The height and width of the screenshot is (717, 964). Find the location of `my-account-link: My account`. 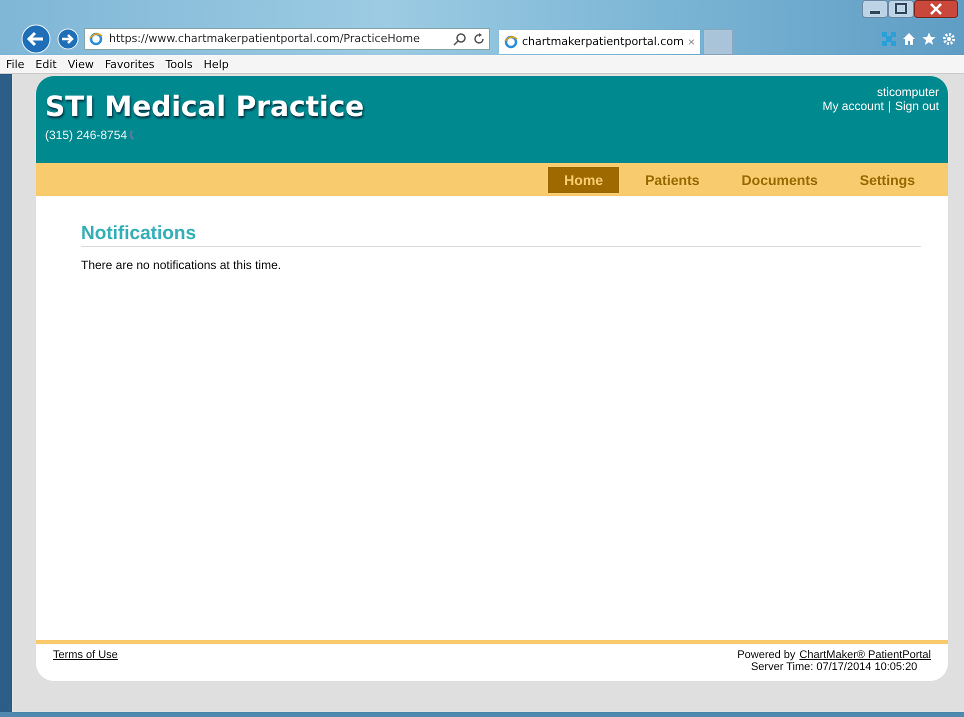

my-account-link: My account is located at coordinates (853, 106).